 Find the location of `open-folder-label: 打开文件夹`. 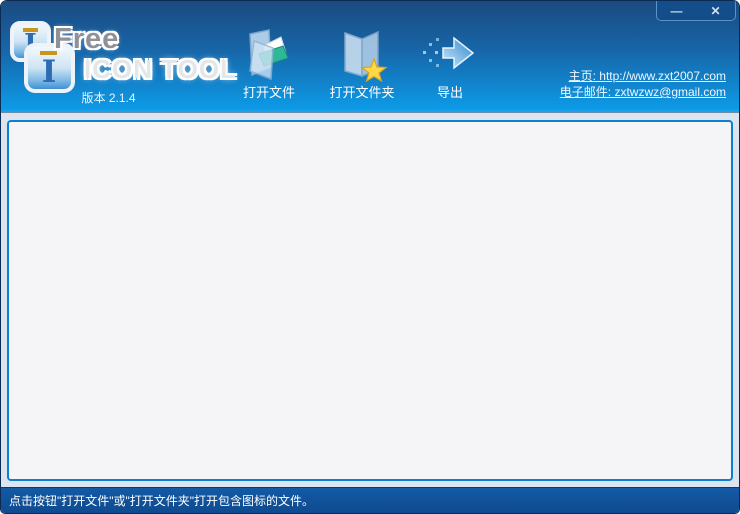

open-folder-label: 打开文件夹 is located at coordinates (362, 92).